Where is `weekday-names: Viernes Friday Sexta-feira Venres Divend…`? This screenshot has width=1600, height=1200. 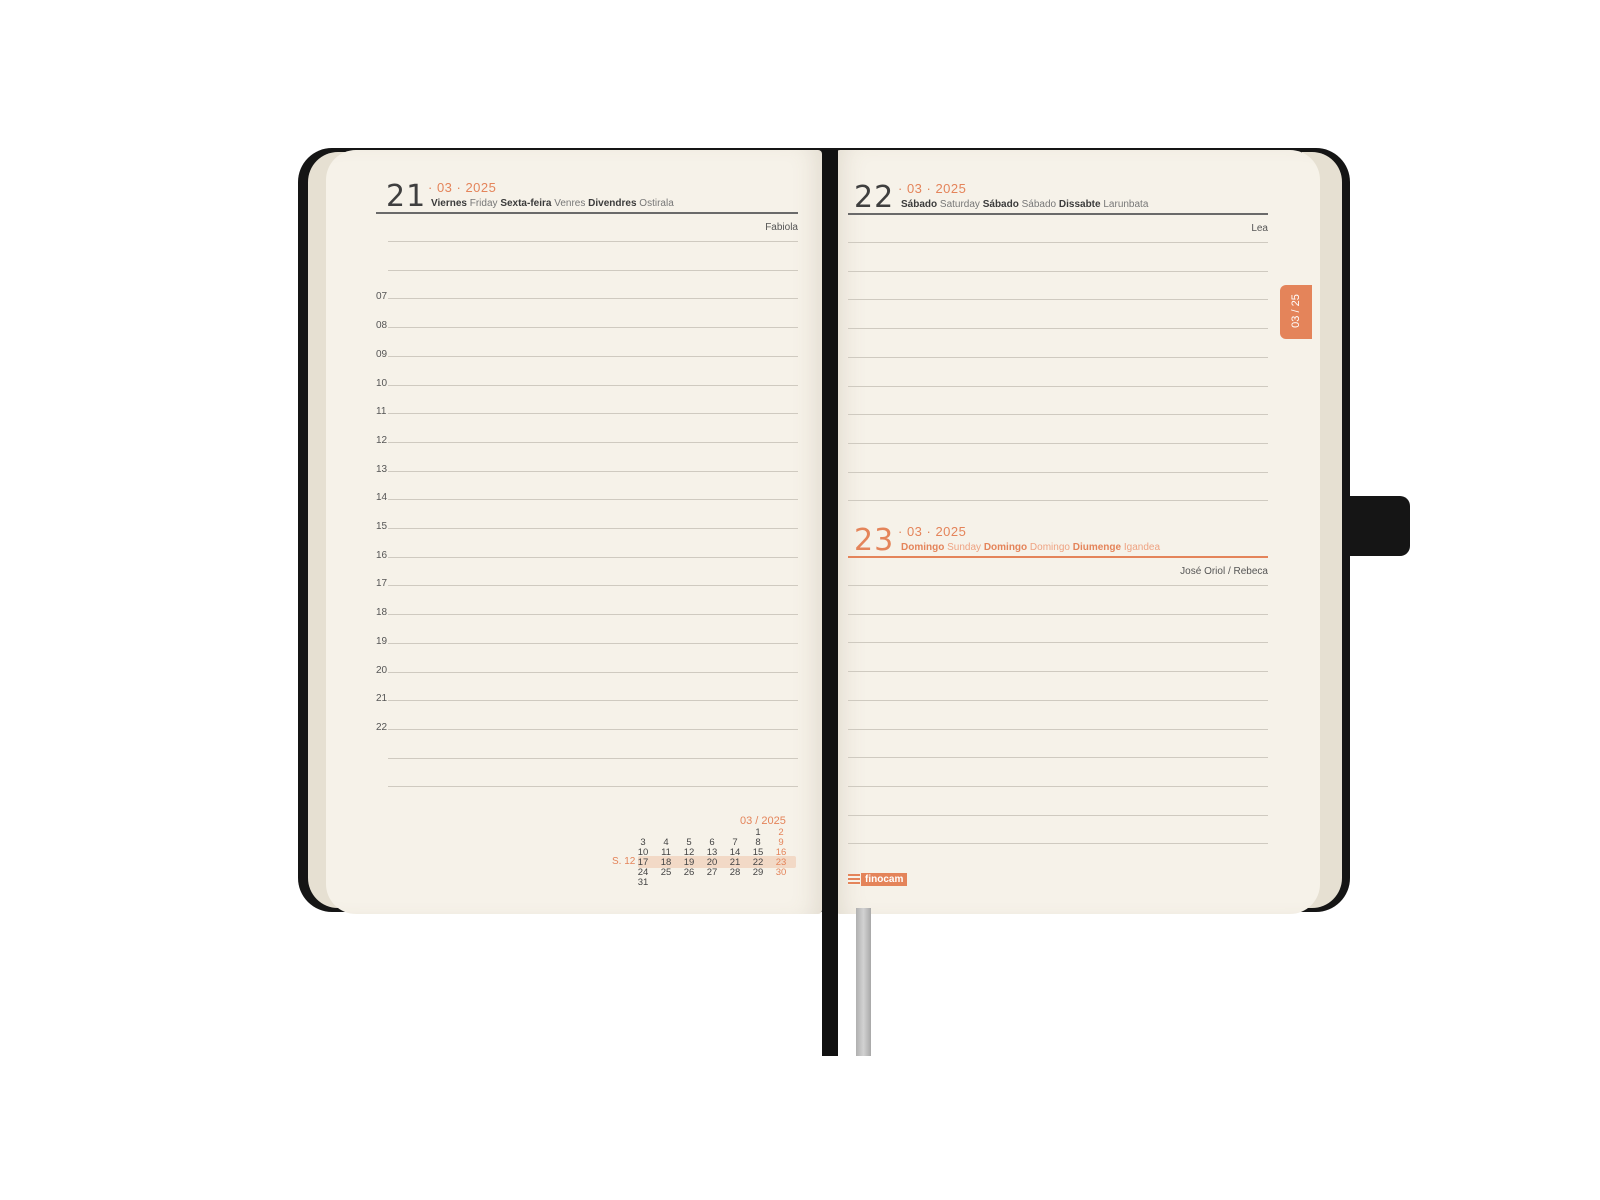 weekday-names: Viernes Friday Sexta-feira Venres Divend… is located at coordinates (552, 203).